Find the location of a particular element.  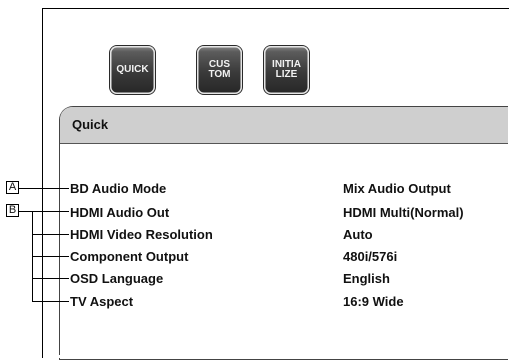

leader-line-a is located at coordinates (44, 188).